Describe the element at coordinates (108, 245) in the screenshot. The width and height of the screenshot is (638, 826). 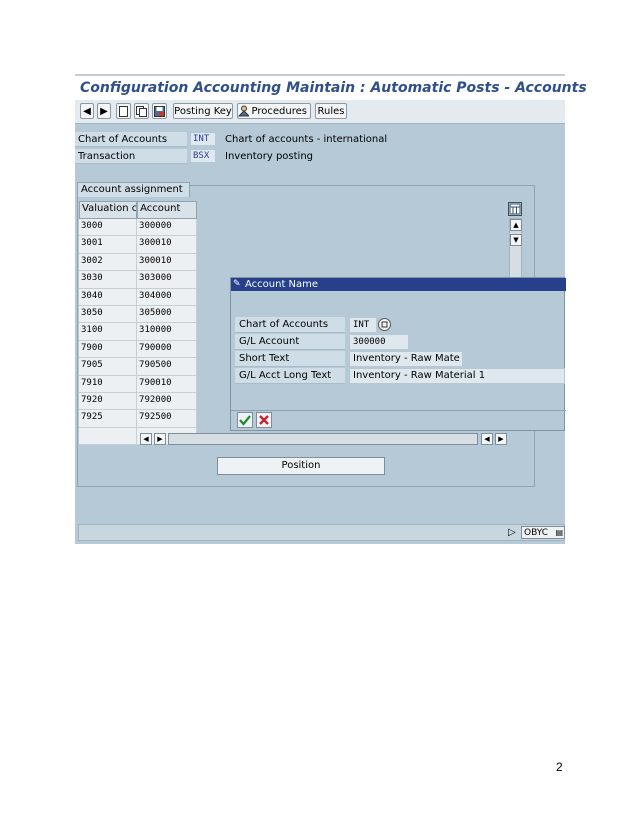
I see `valuation-class-cell: 3001` at that location.